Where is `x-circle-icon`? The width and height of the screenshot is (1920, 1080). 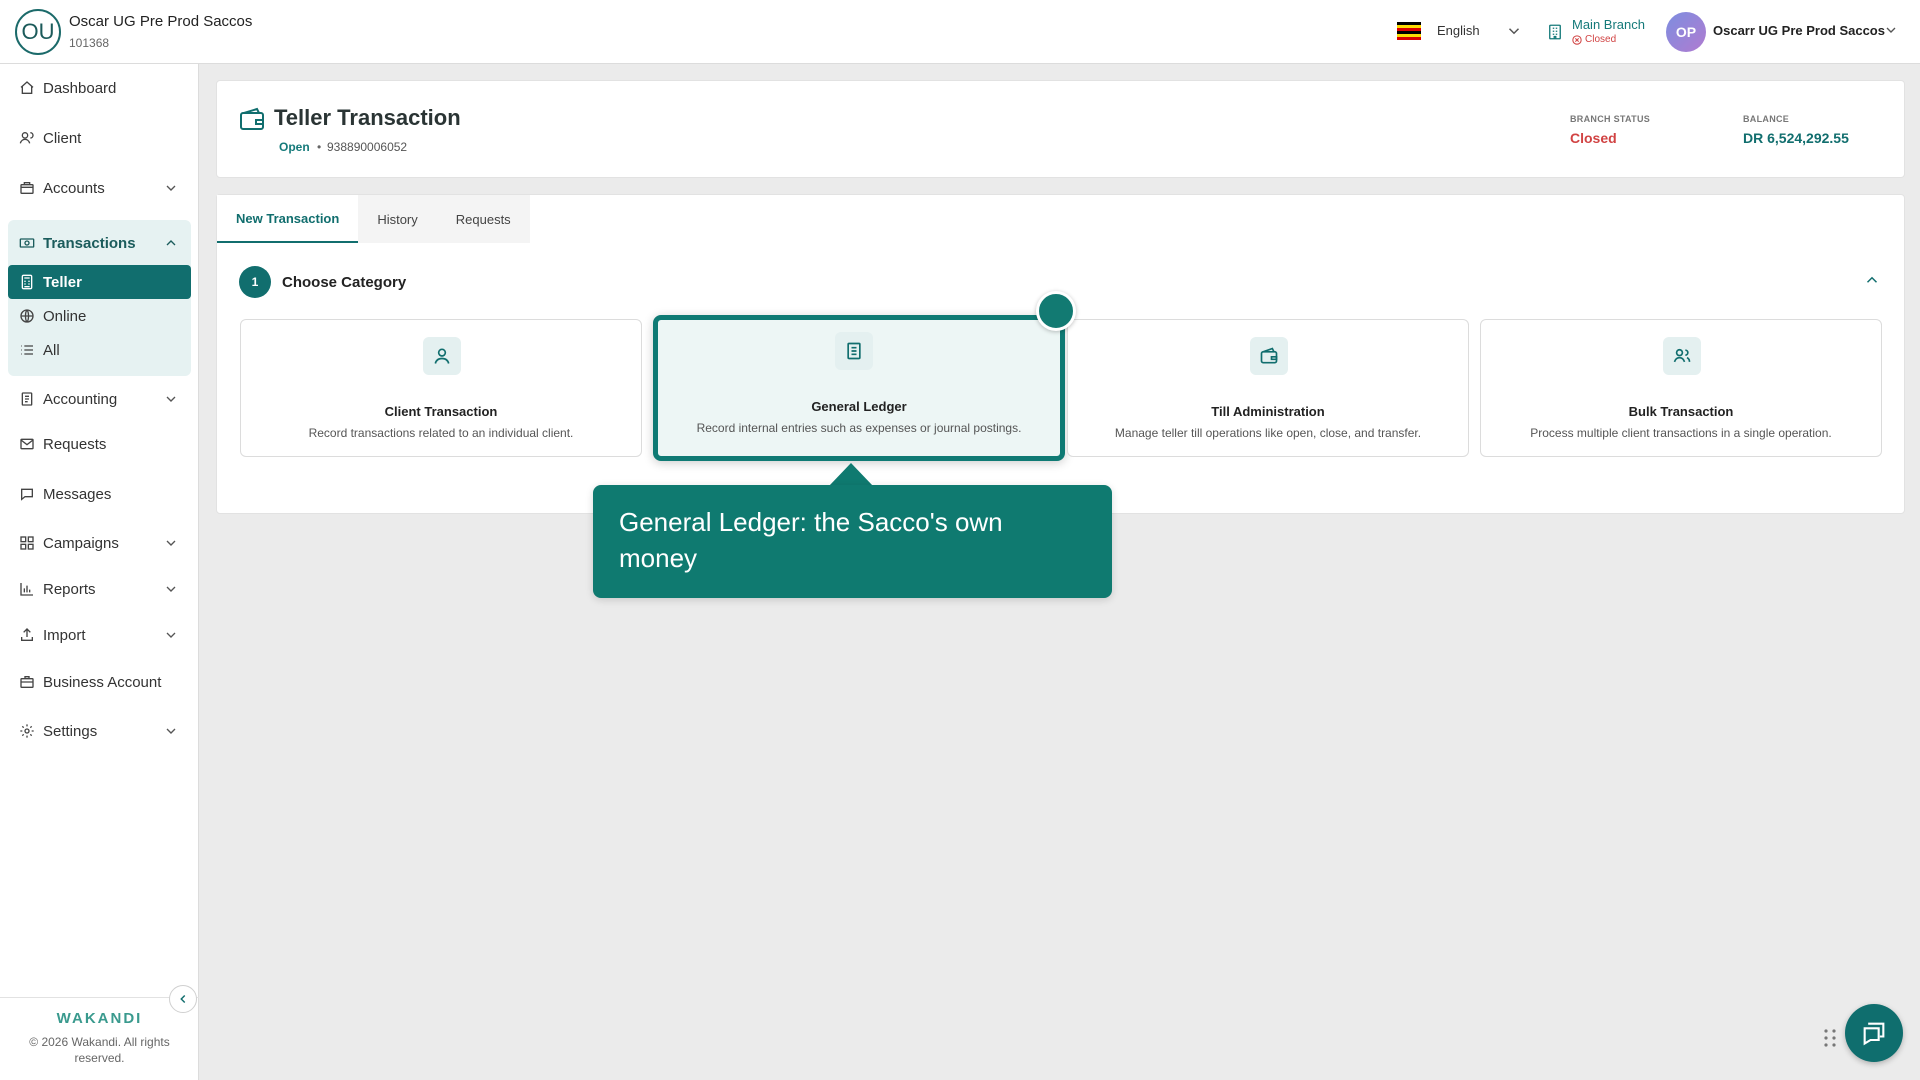 x-circle-icon is located at coordinates (1577, 39).